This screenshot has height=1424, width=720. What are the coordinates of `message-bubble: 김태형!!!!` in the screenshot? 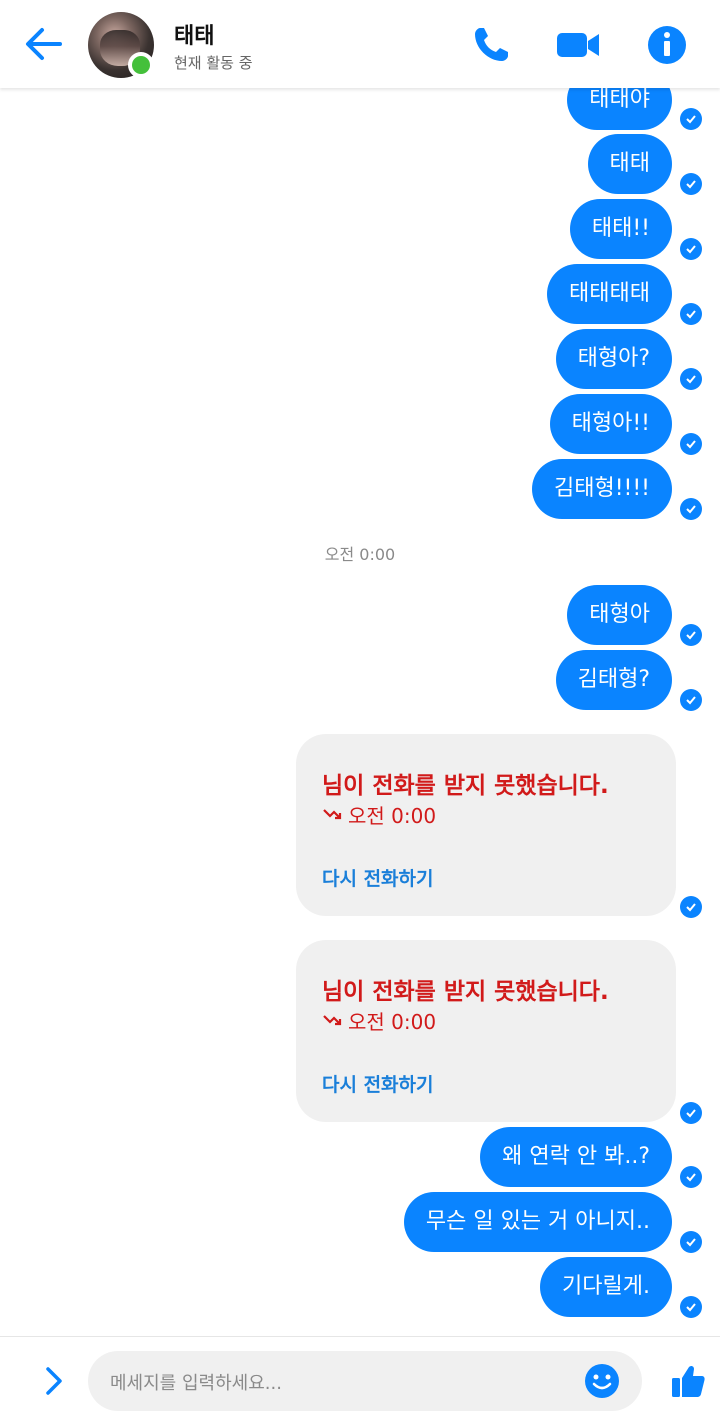 It's located at (602, 489).